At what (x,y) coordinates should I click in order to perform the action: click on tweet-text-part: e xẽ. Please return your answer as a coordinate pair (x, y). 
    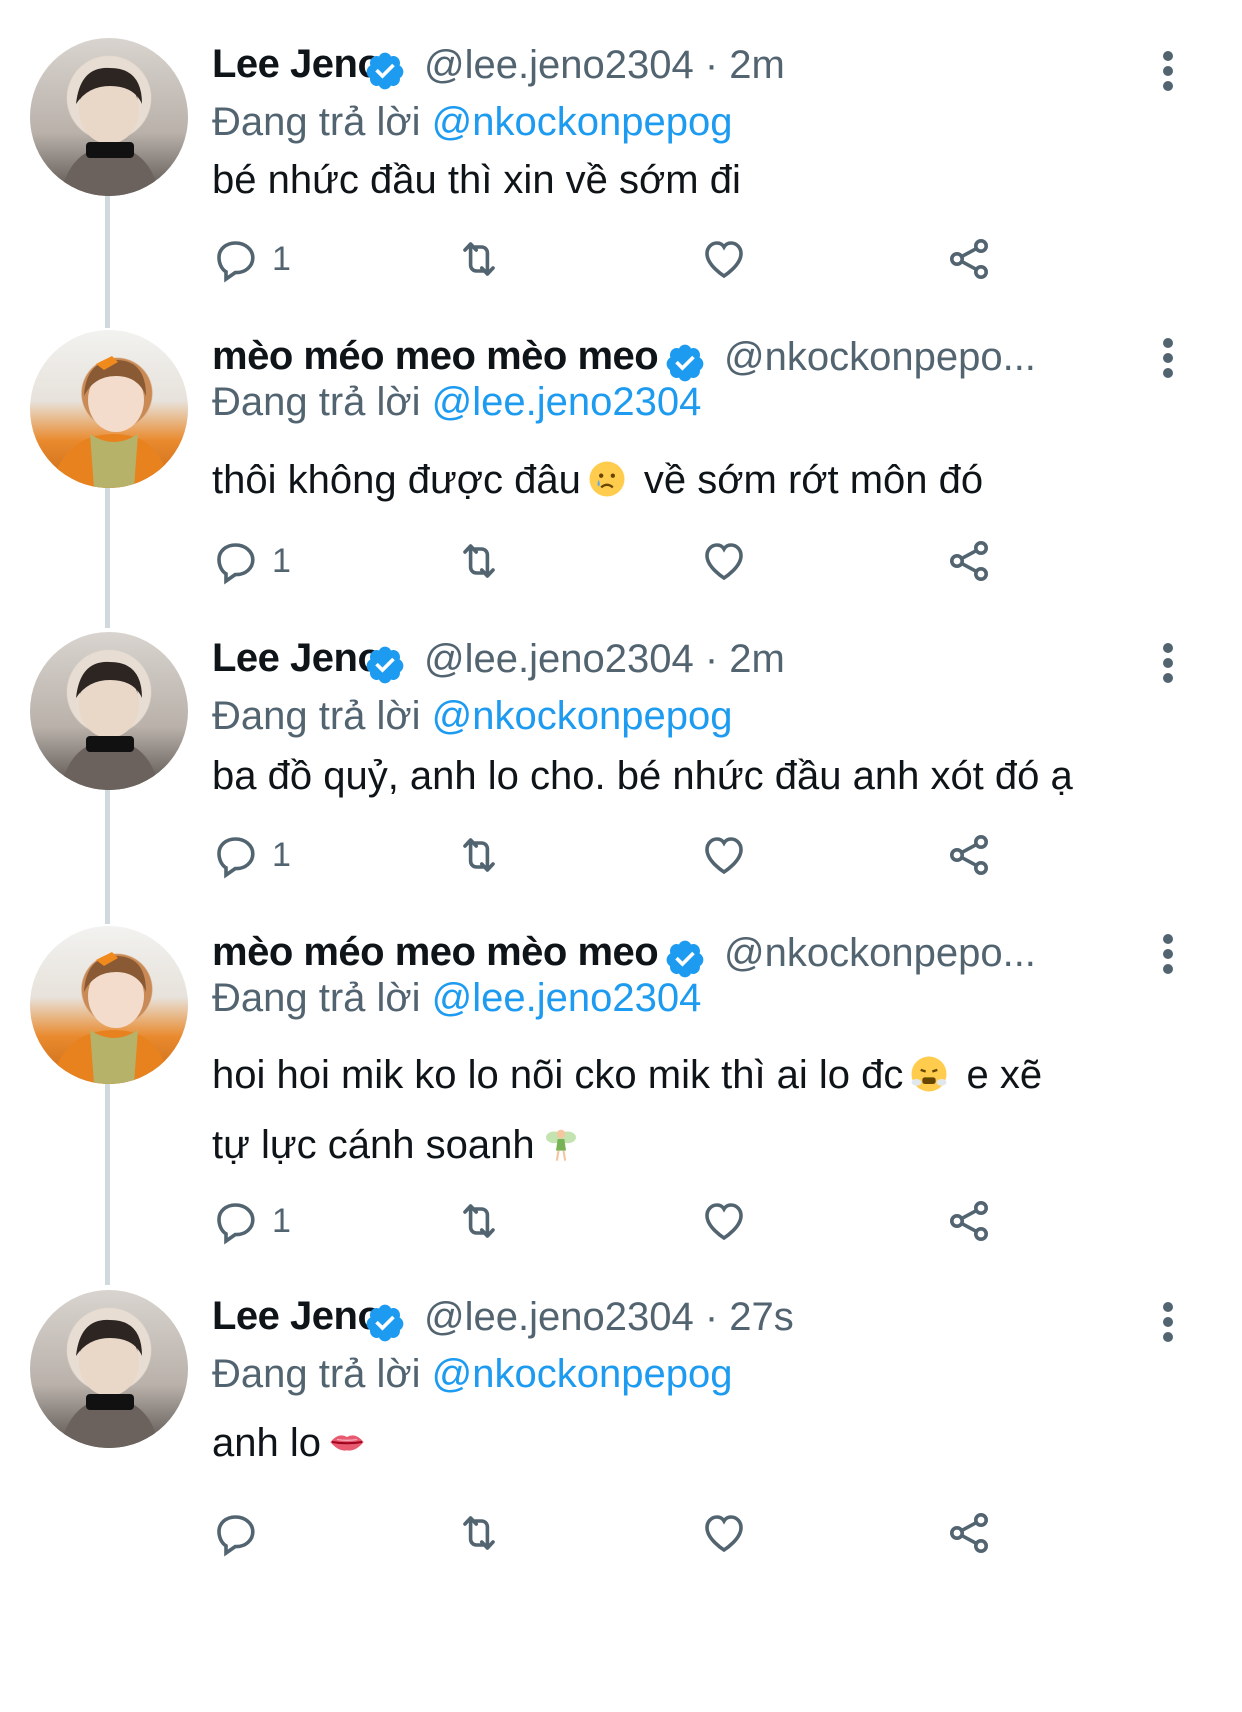
    Looking at the image, I should click on (999, 1075).